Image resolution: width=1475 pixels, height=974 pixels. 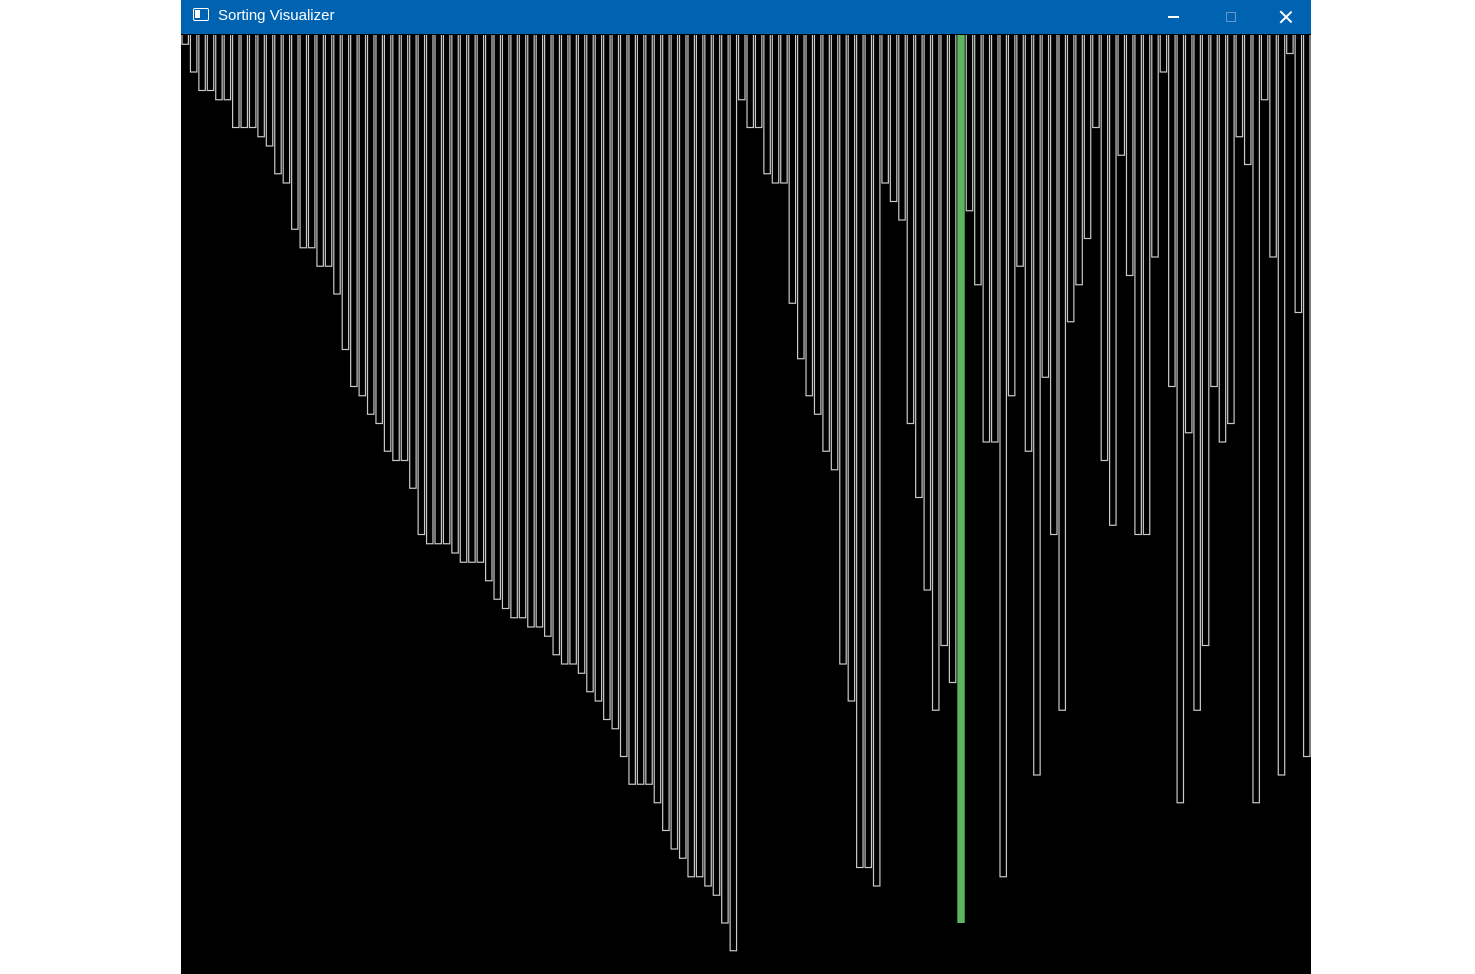 What do you see at coordinates (746, 17) in the screenshot?
I see `title-bar: Sorting Visualizer` at bounding box center [746, 17].